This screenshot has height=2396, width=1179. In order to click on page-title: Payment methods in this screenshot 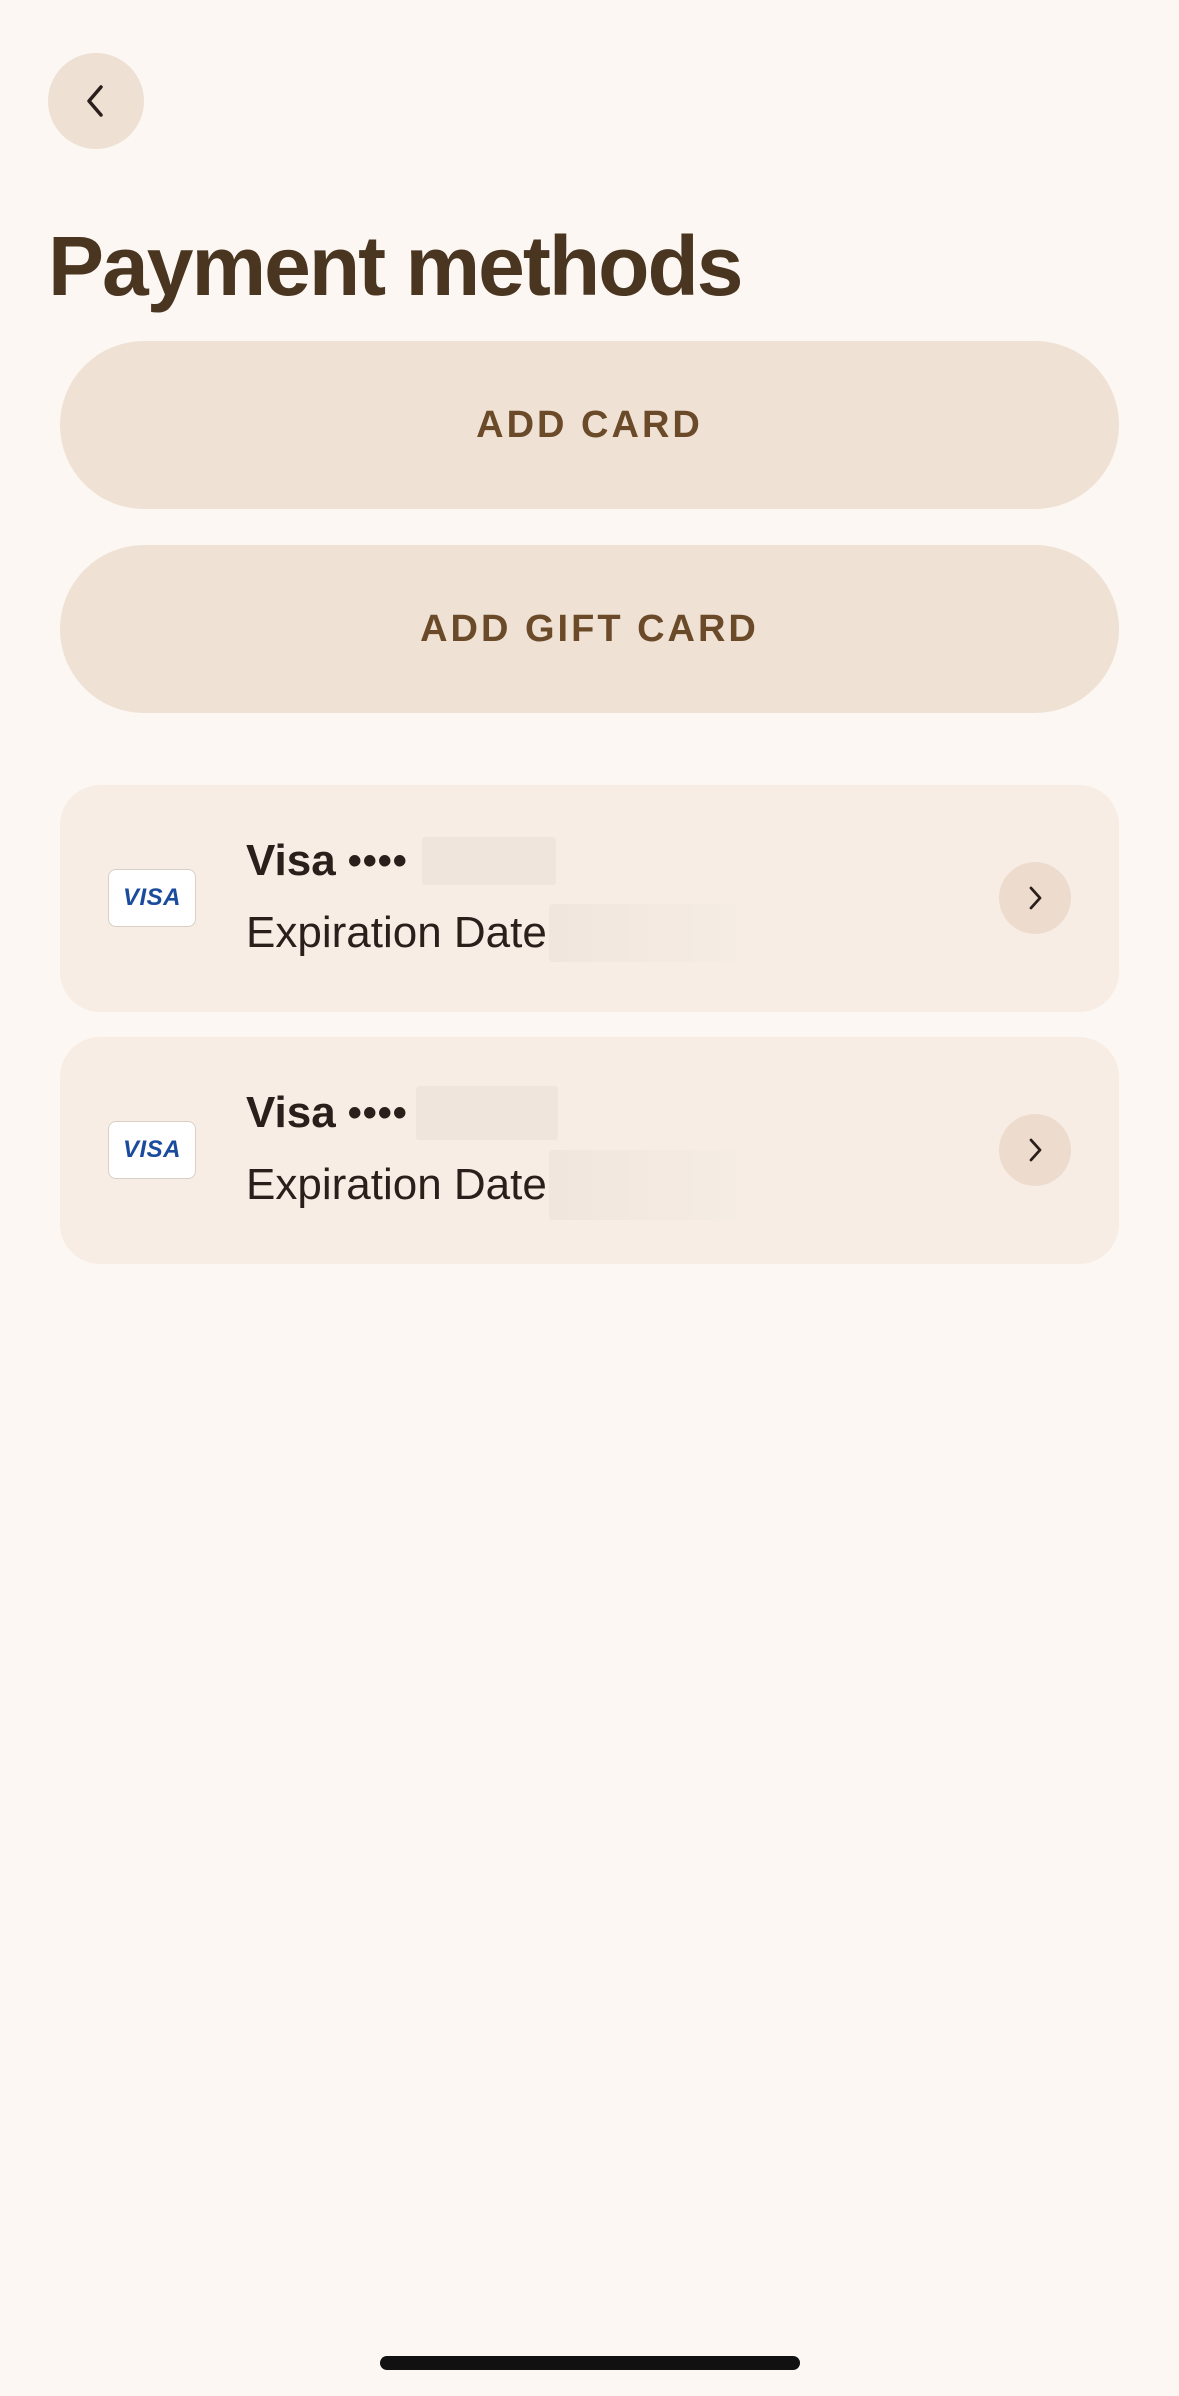, I will do `click(396, 266)`.